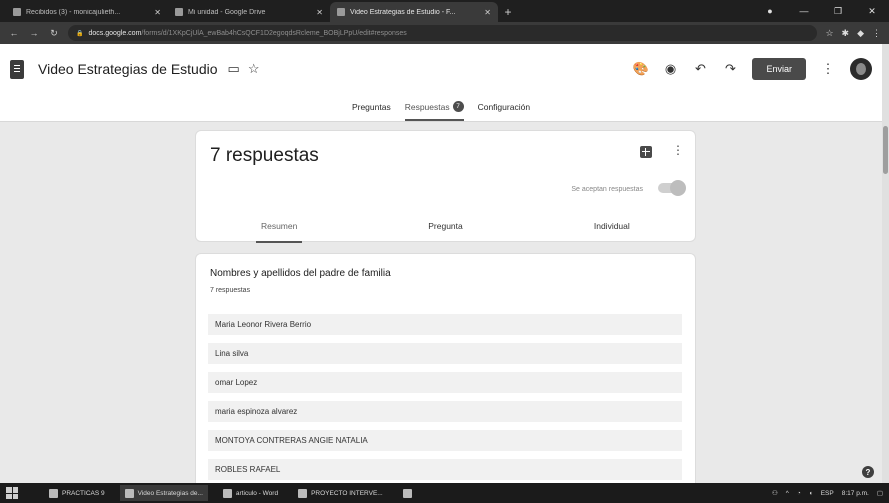 The width and height of the screenshot is (889, 503). What do you see at coordinates (179, 12) in the screenshot?
I see `drive-icon` at bounding box center [179, 12].